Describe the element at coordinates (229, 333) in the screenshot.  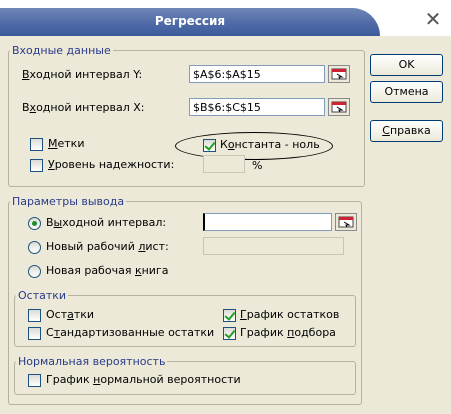
I see `fit-plot-checkbox` at that location.